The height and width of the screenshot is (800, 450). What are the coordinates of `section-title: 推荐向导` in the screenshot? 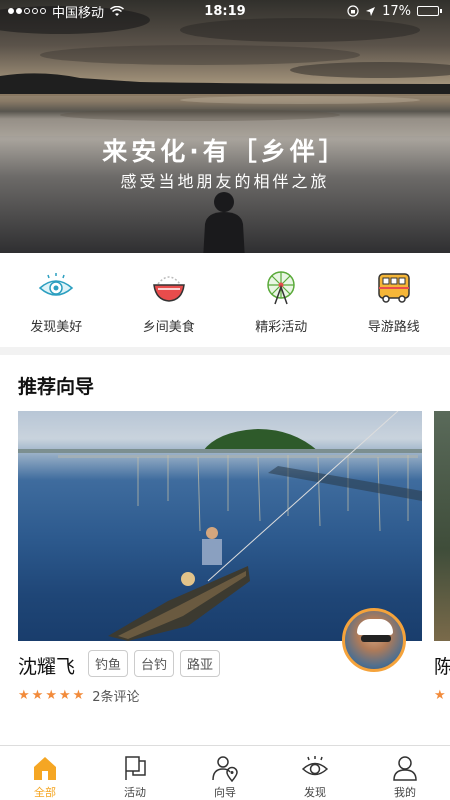 It's located at (56, 387).